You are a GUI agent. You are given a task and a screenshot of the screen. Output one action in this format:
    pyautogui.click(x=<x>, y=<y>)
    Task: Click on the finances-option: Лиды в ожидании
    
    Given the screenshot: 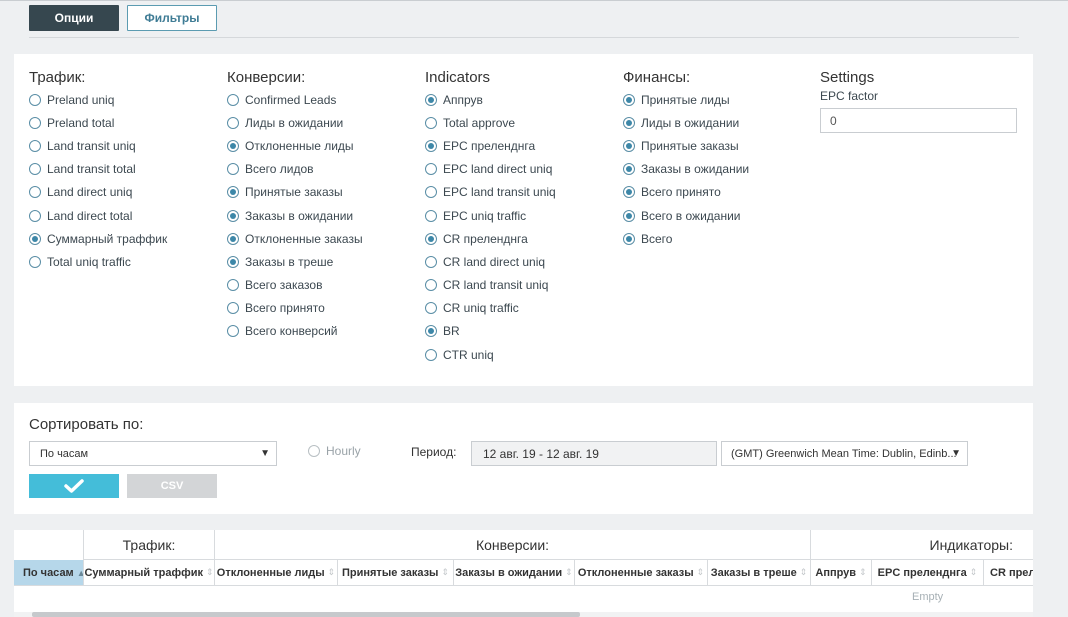 What is the action you would take?
    pyautogui.click(x=686, y=122)
    